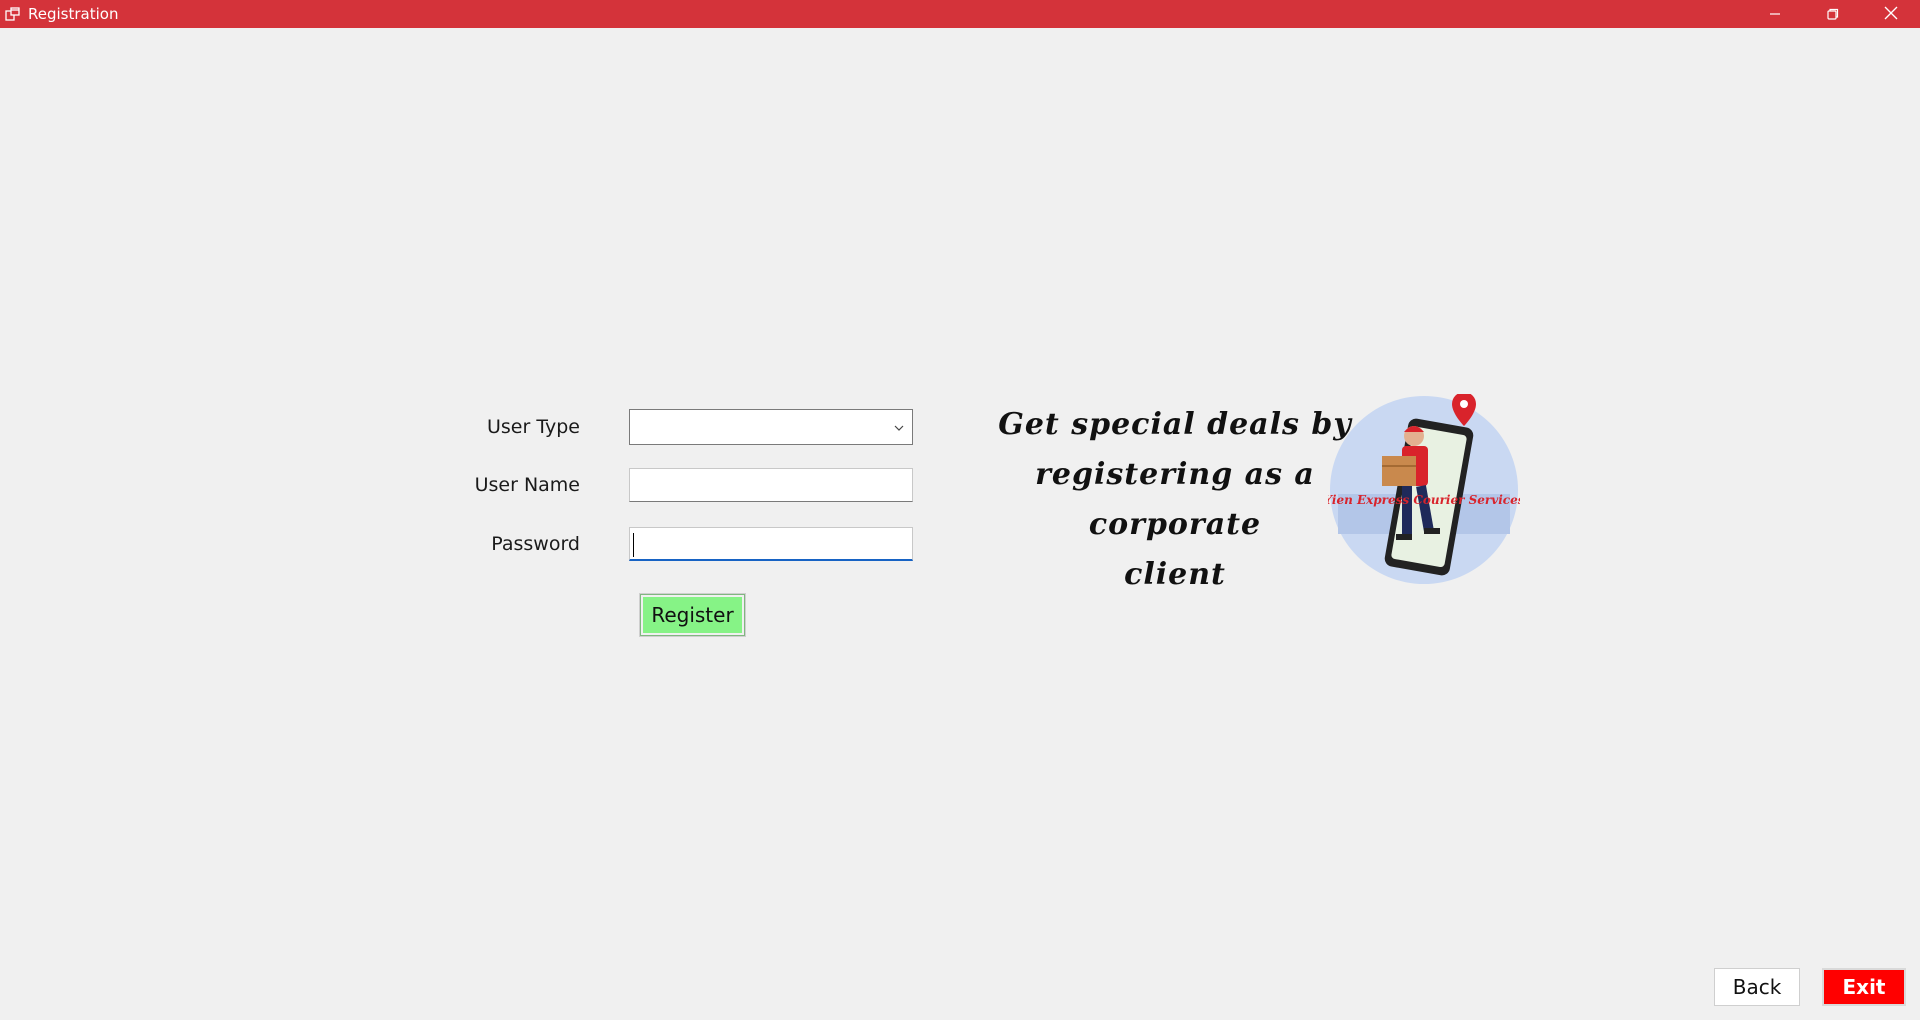 This screenshot has height=1020, width=1920. Describe the element at coordinates (771, 544) in the screenshot. I see `password-input` at that location.